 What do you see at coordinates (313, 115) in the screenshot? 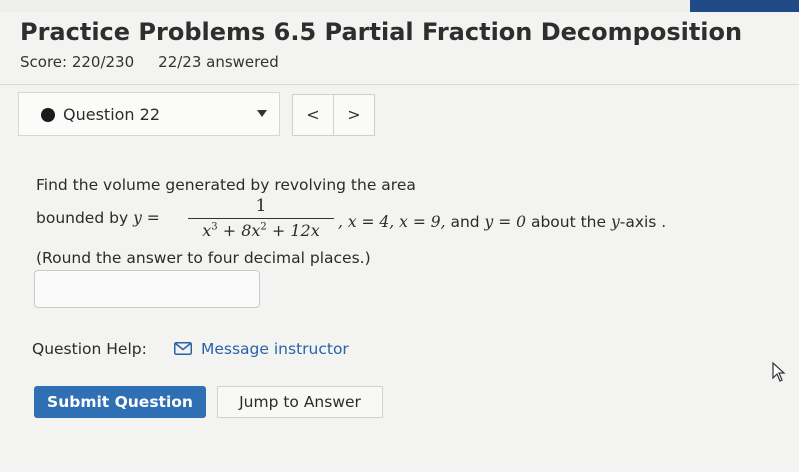
I see `previous-question-button: <` at bounding box center [313, 115].